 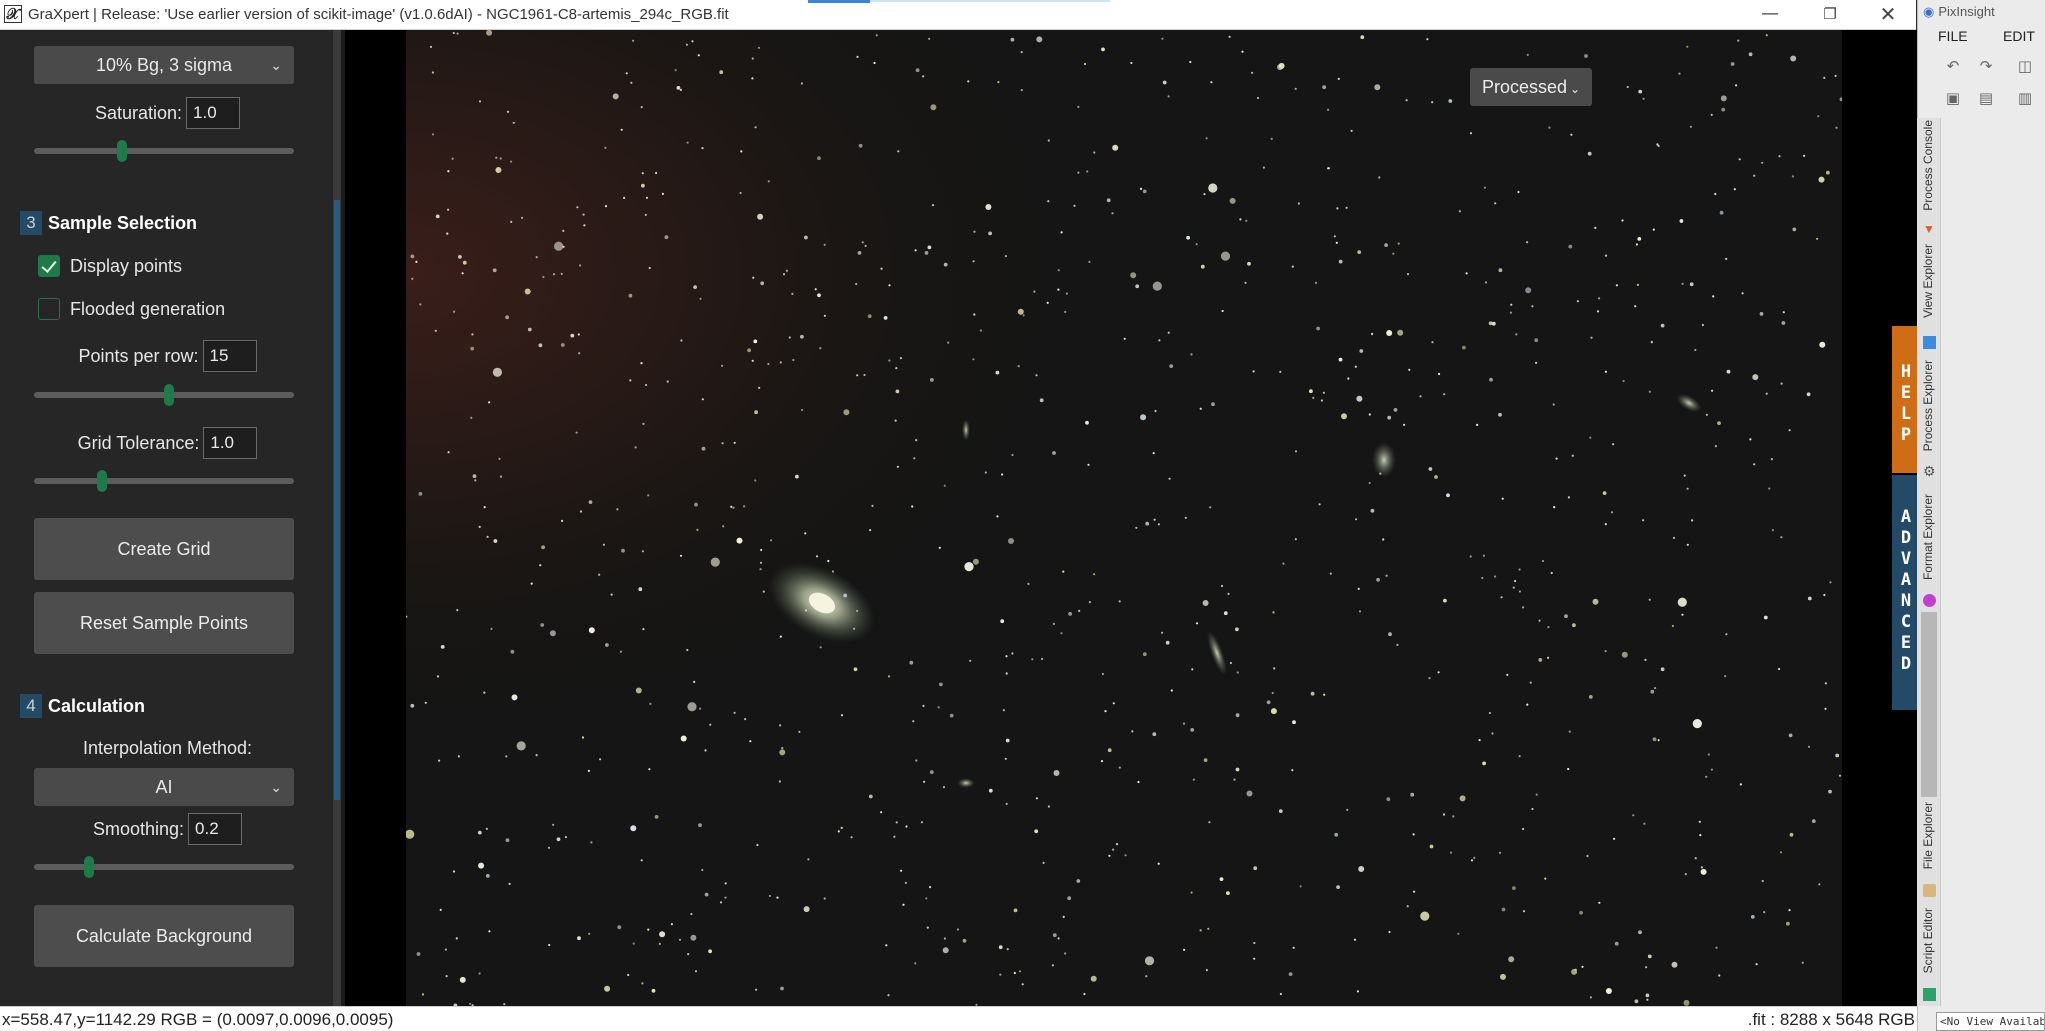 I want to click on help-tab: HELP, so click(x=1906, y=399).